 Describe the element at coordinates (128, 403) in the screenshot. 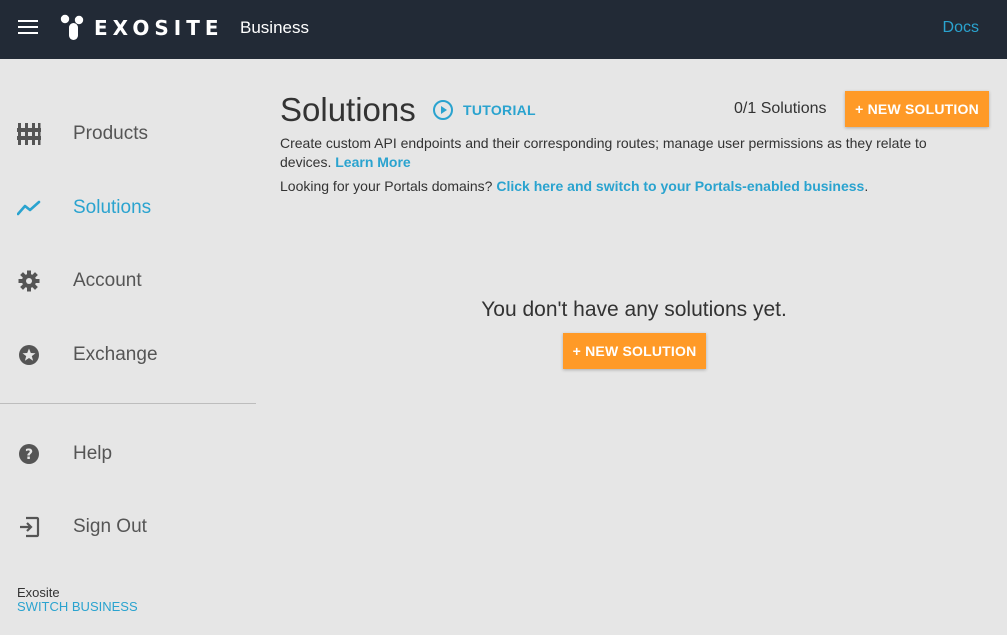

I see `sidebar-divider` at that location.